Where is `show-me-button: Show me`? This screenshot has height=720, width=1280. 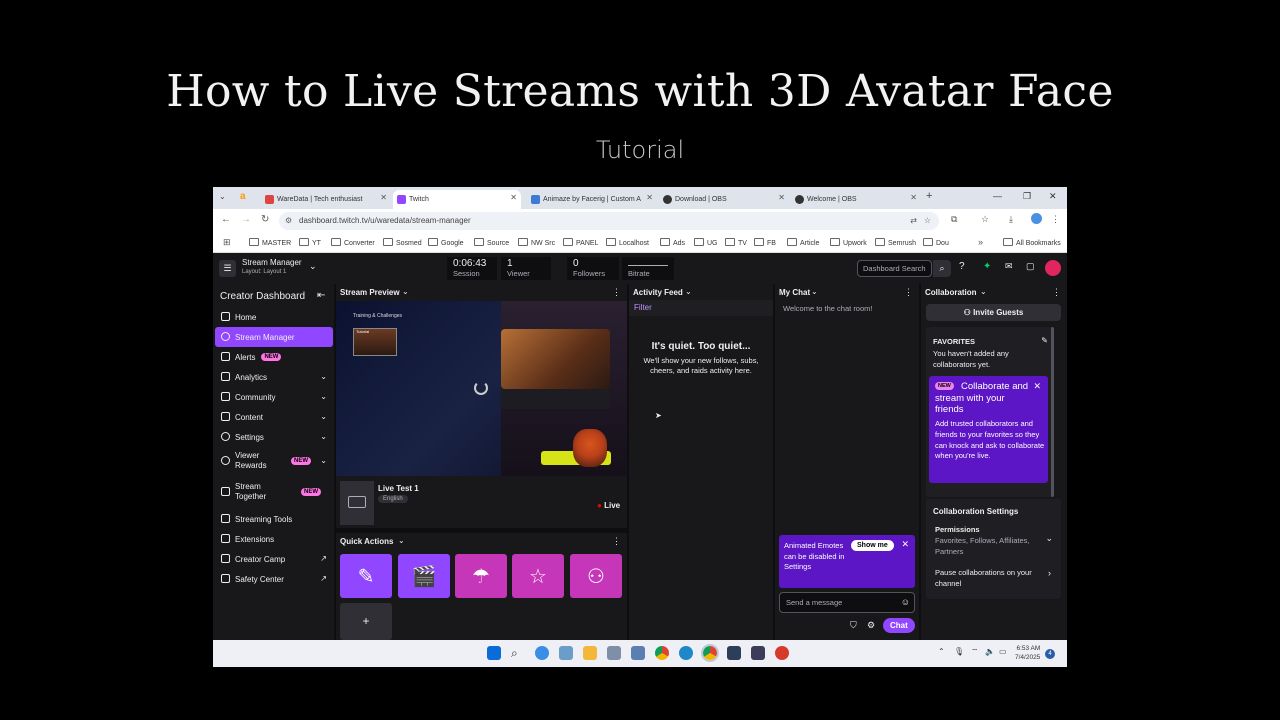
show-me-button: Show me is located at coordinates (872, 545).